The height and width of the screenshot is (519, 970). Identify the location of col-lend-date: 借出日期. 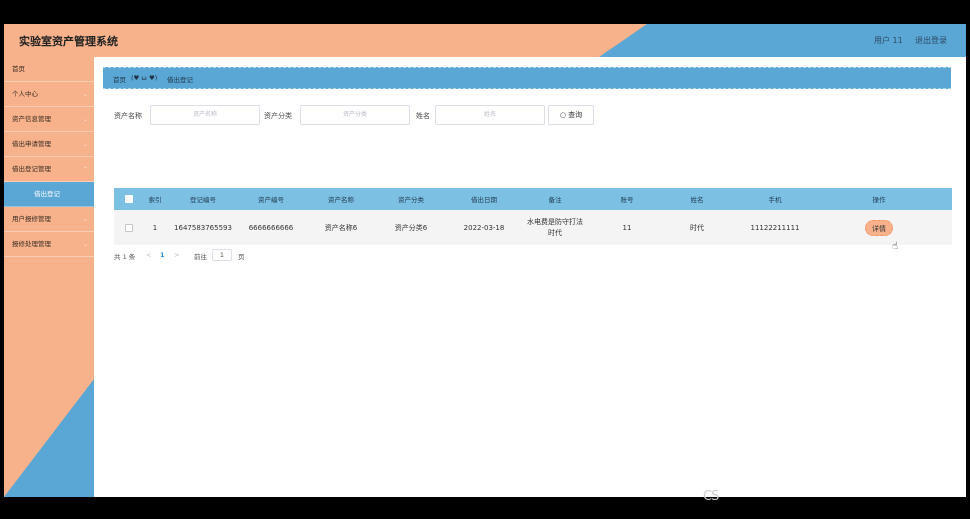
(484, 200).